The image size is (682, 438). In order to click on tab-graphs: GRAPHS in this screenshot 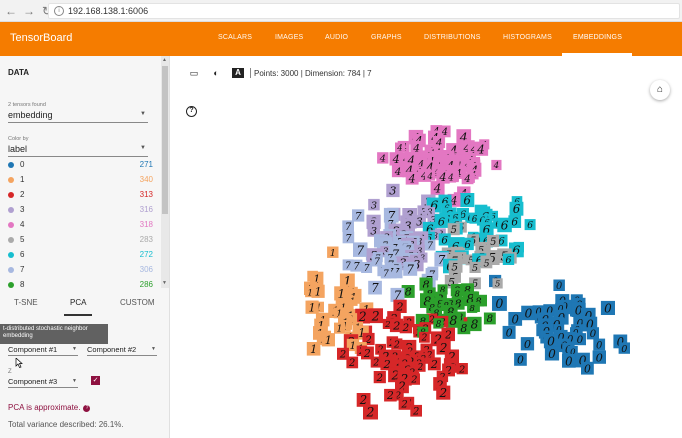, I will do `click(386, 37)`.